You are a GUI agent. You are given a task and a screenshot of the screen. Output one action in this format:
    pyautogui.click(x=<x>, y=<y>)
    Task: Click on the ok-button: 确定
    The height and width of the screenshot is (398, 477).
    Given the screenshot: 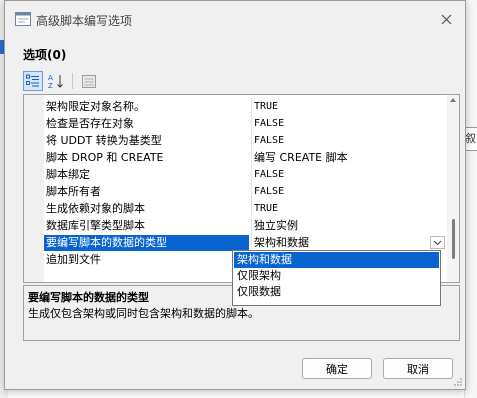 What is the action you would take?
    pyautogui.click(x=337, y=368)
    